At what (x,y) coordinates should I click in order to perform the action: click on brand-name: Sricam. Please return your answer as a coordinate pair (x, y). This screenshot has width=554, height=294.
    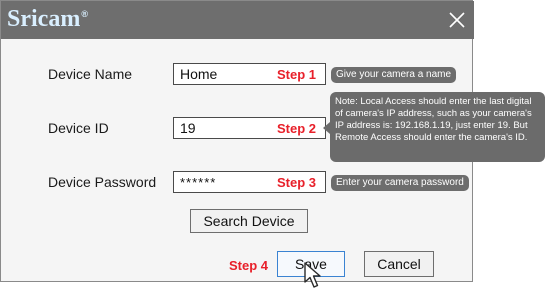
    Looking at the image, I should click on (44, 19).